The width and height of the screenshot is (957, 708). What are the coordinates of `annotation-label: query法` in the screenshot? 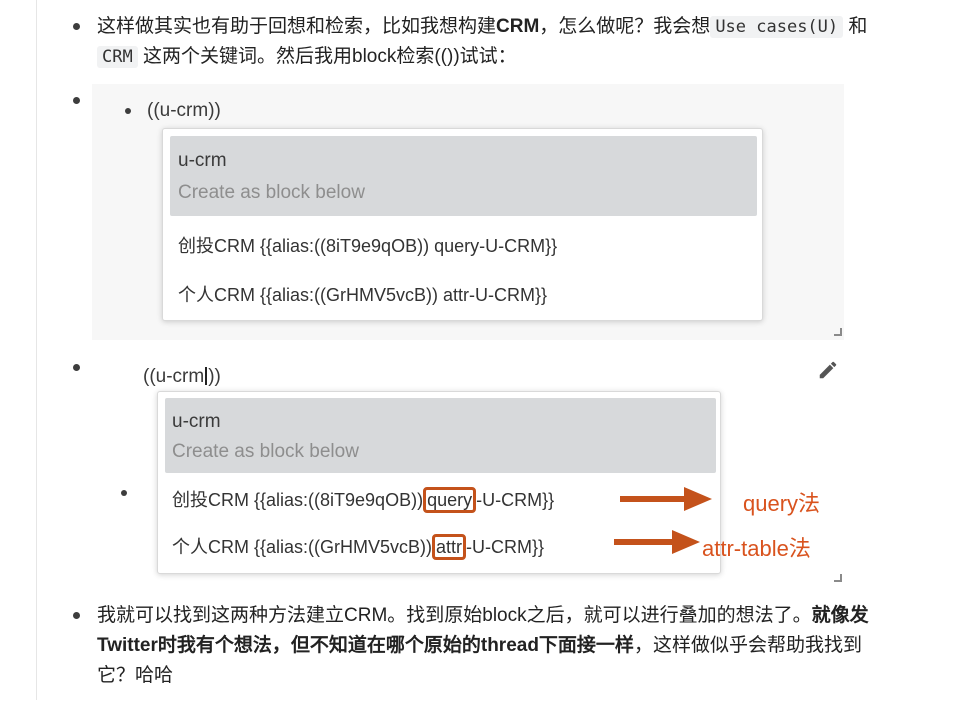 It's located at (782, 503).